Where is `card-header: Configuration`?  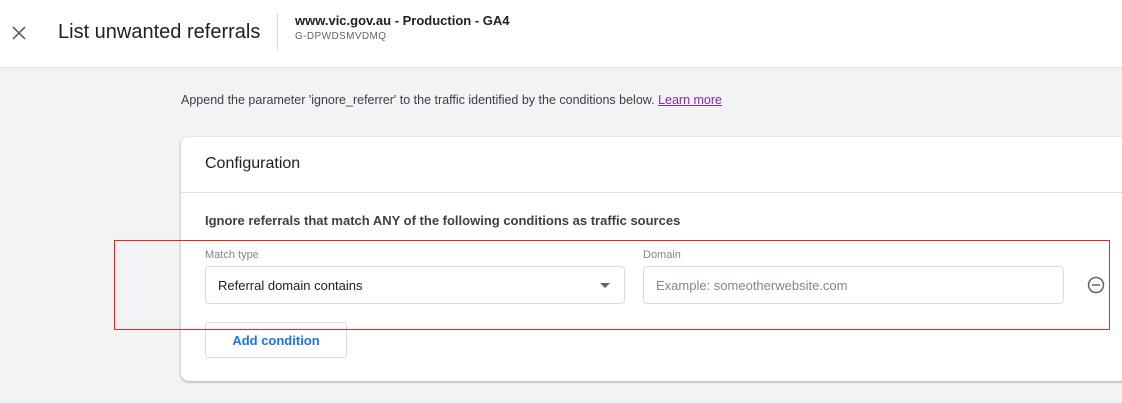 card-header: Configuration is located at coordinates (651, 165).